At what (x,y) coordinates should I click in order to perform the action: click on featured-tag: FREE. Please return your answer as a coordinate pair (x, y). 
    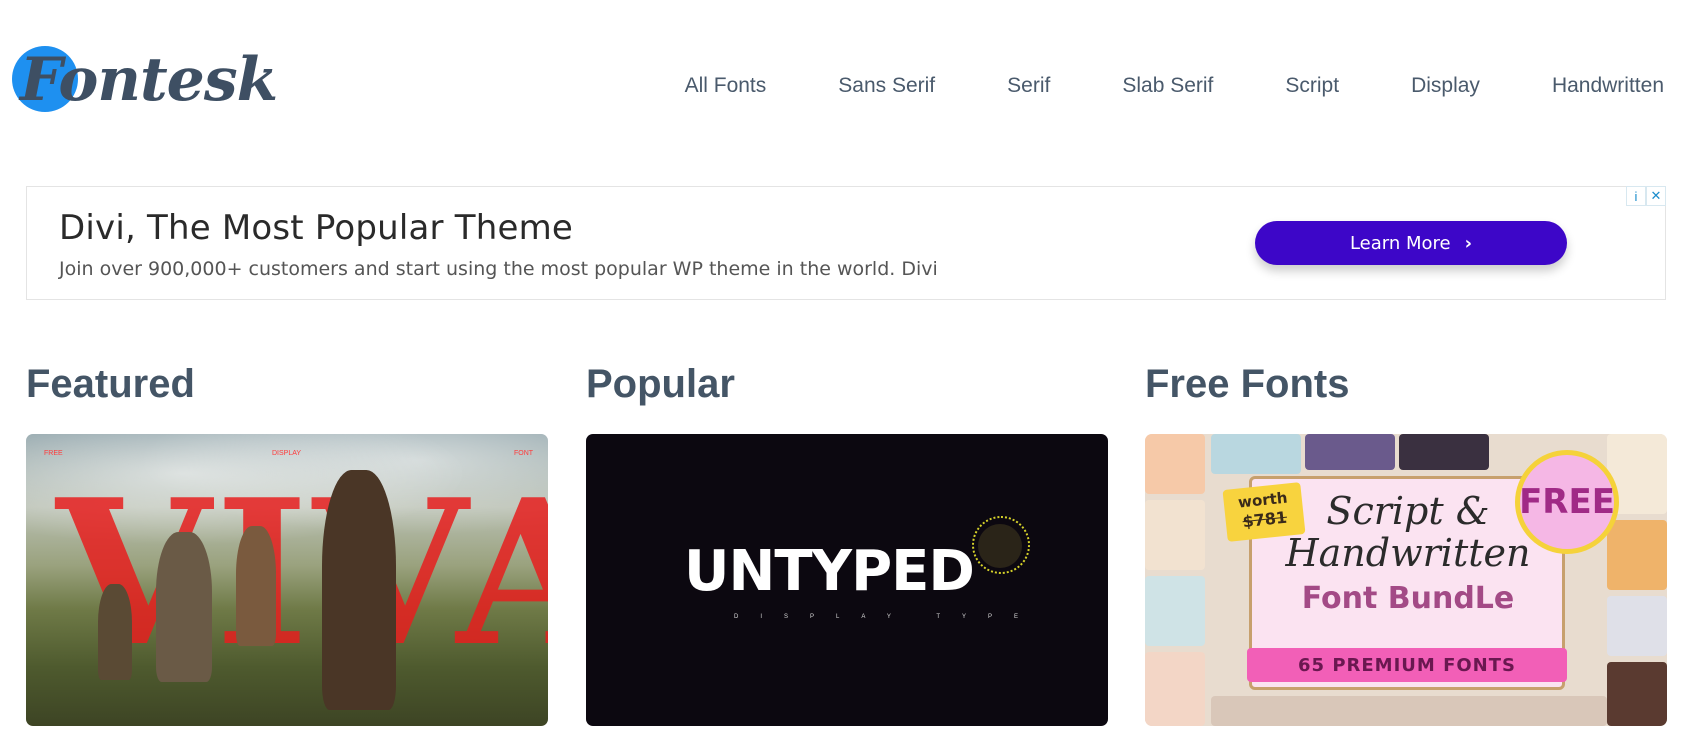
    Looking at the image, I should click on (53, 453).